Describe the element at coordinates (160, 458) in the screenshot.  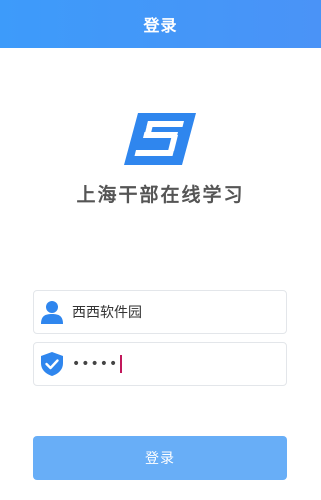
I see `login-button: 登录` at that location.